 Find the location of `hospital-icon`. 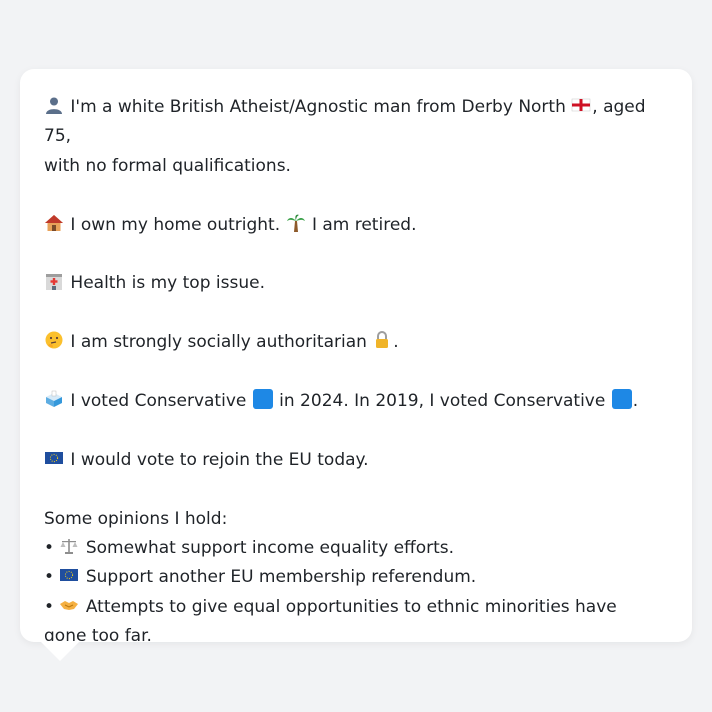

hospital-icon is located at coordinates (54, 281).